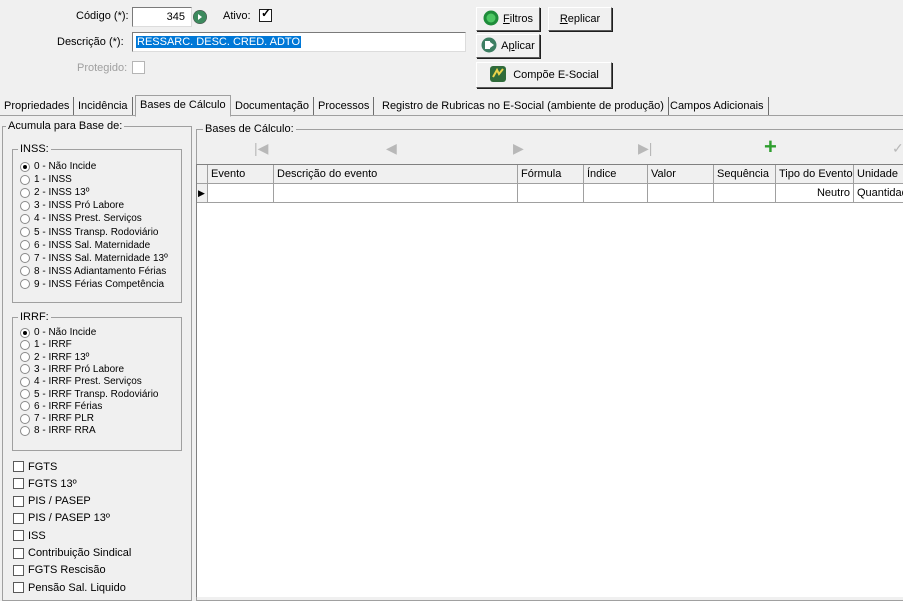  I want to click on tab-documentacao: Documentação, so click(272, 106).